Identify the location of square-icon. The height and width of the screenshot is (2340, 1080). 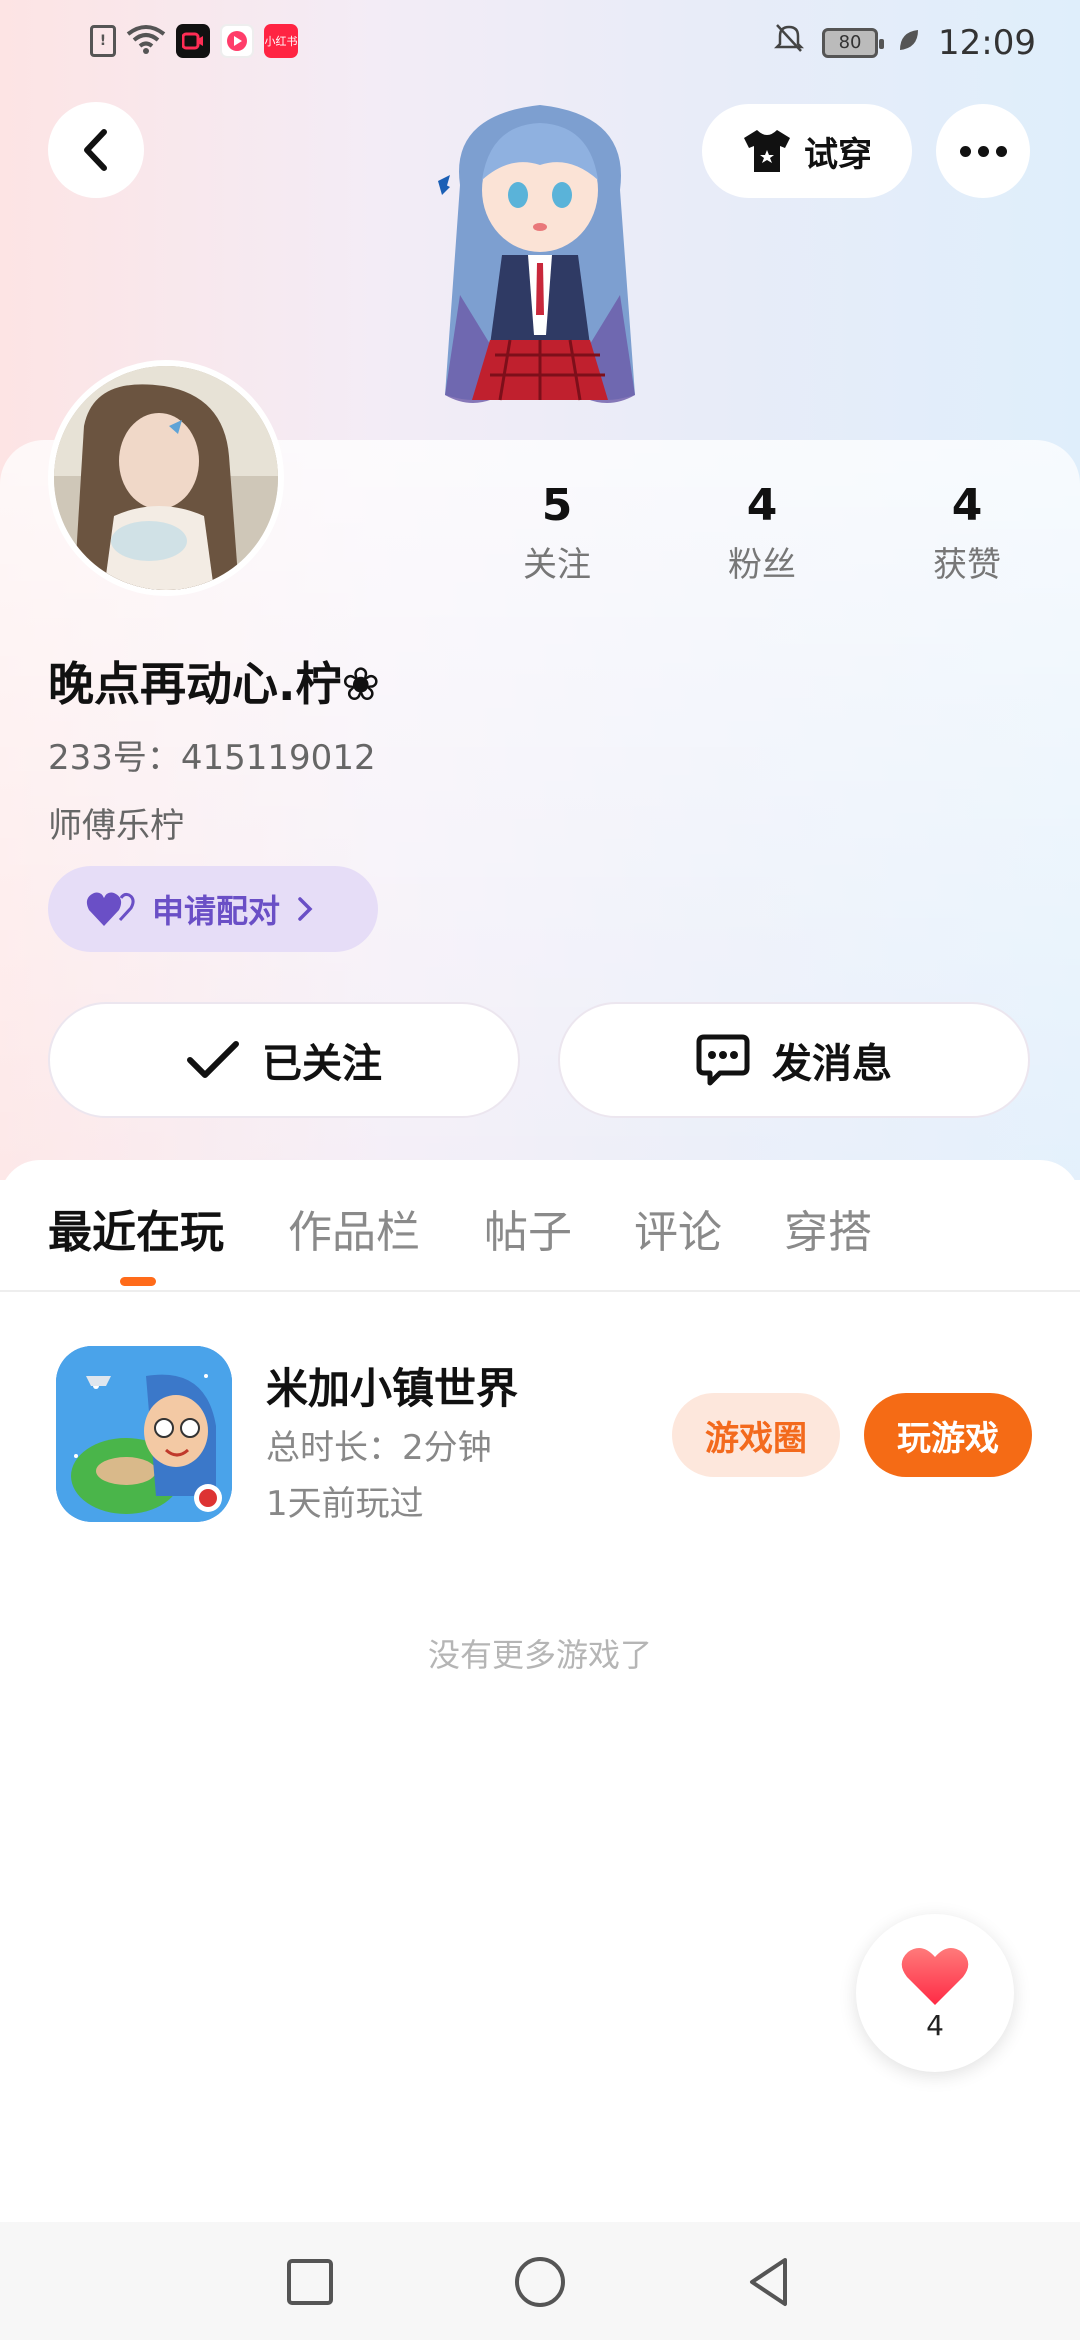
(310, 2282).